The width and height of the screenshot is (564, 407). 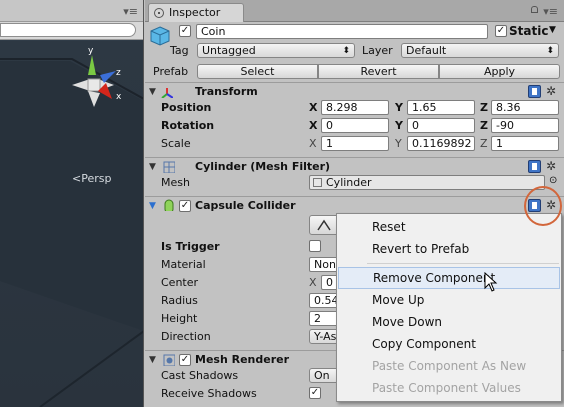 What do you see at coordinates (245, 205) in the screenshot?
I see `capsule-collider-title: Capsule Collider` at bounding box center [245, 205].